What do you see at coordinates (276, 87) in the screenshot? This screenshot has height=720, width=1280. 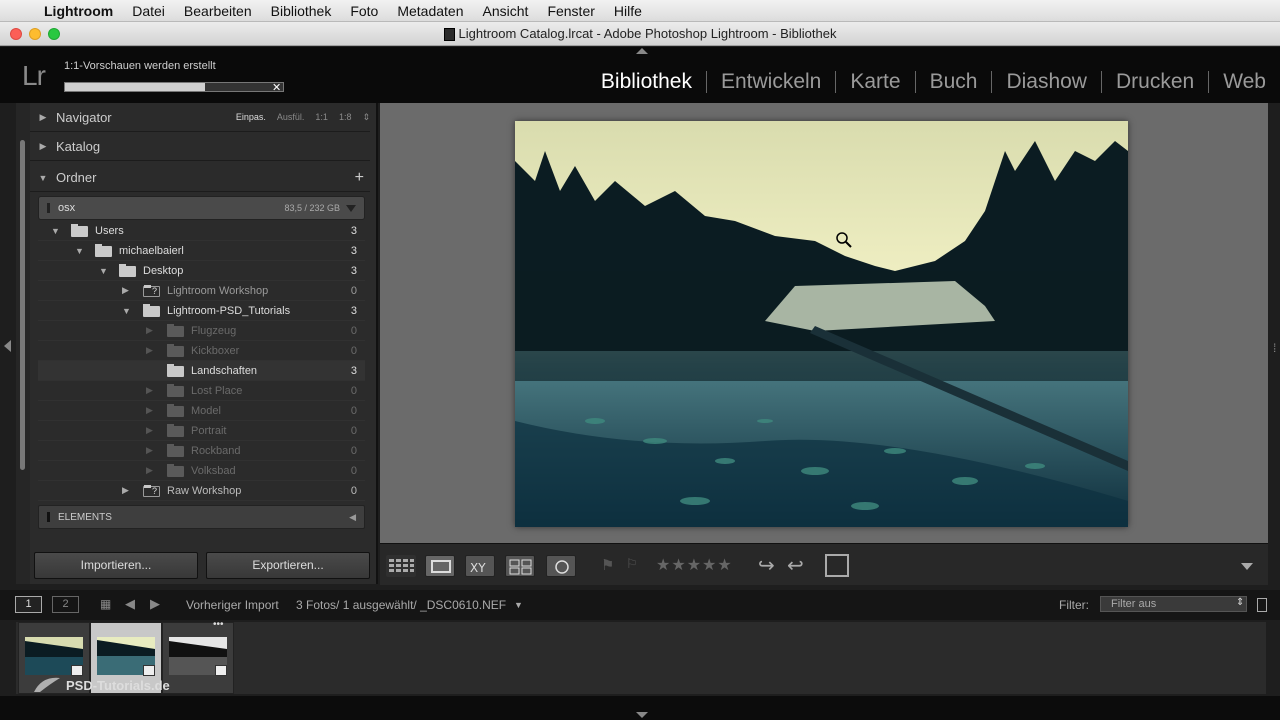 I see `cancel-progress-icon: ✕` at bounding box center [276, 87].